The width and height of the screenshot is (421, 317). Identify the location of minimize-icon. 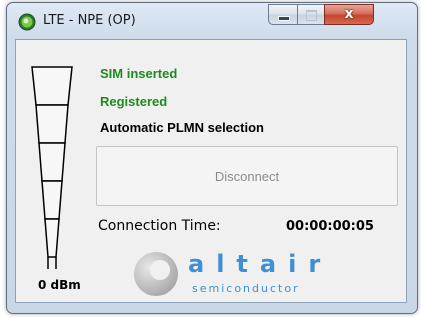
(284, 18).